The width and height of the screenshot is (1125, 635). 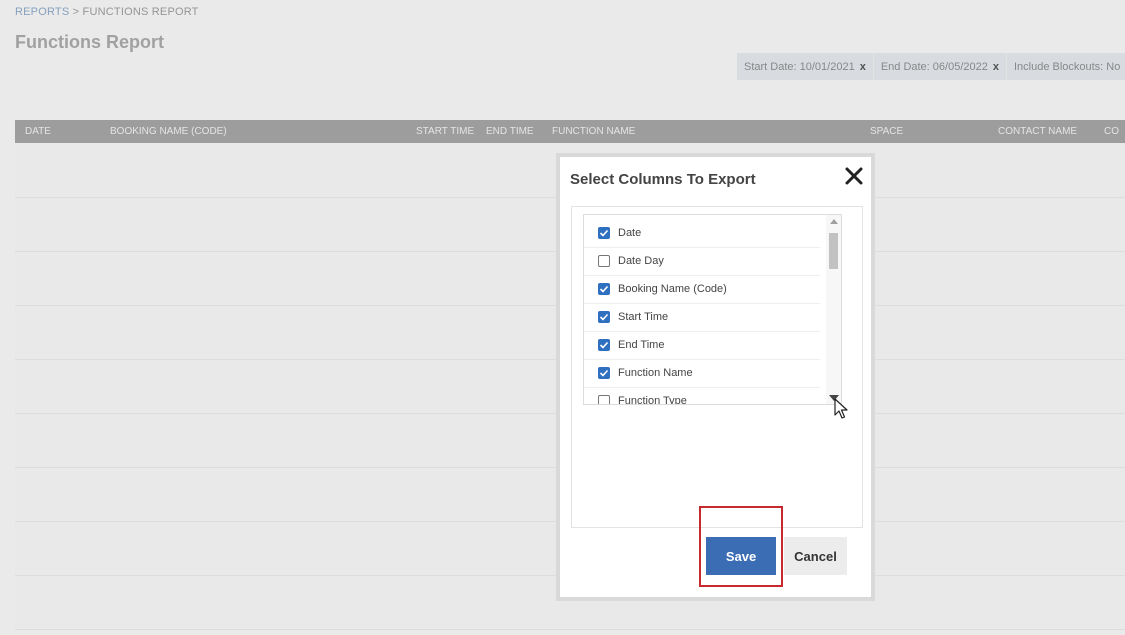 What do you see at coordinates (833, 251) in the screenshot?
I see `scrollbar-thumb` at bounding box center [833, 251].